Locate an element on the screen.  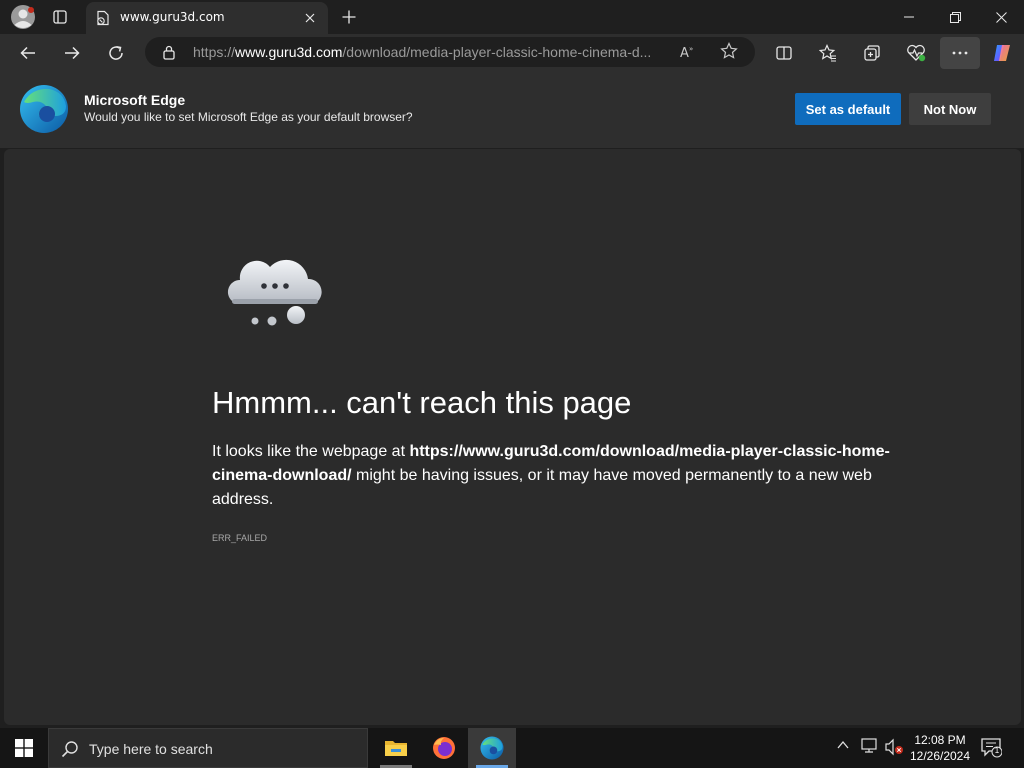
minimize-button is located at coordinates (909, 17).